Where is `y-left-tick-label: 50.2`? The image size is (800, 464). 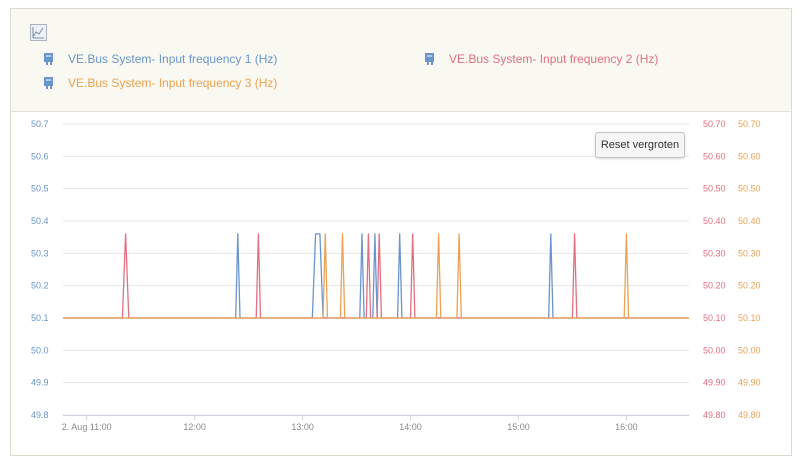 y-left-tick-label: 50.2 is located at coordinates (40, 286).